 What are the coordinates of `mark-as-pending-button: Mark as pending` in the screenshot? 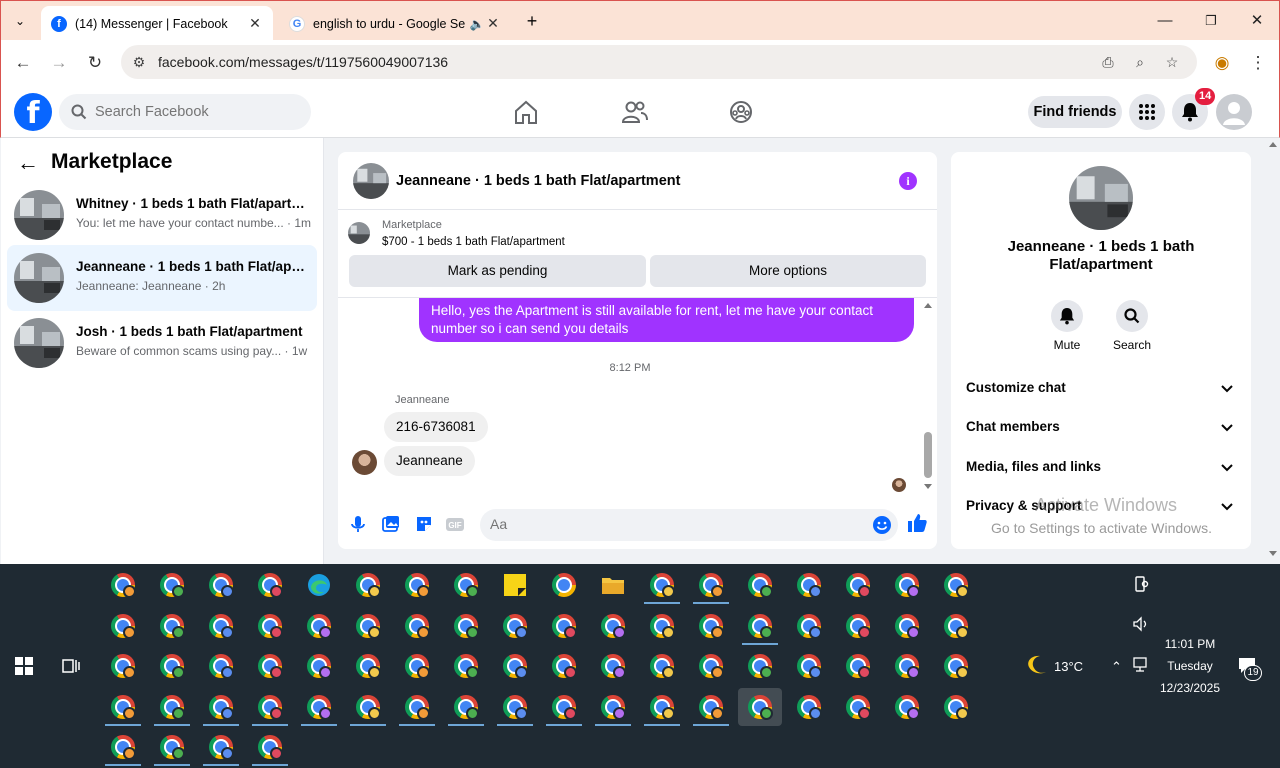 It's located at (497, 271).